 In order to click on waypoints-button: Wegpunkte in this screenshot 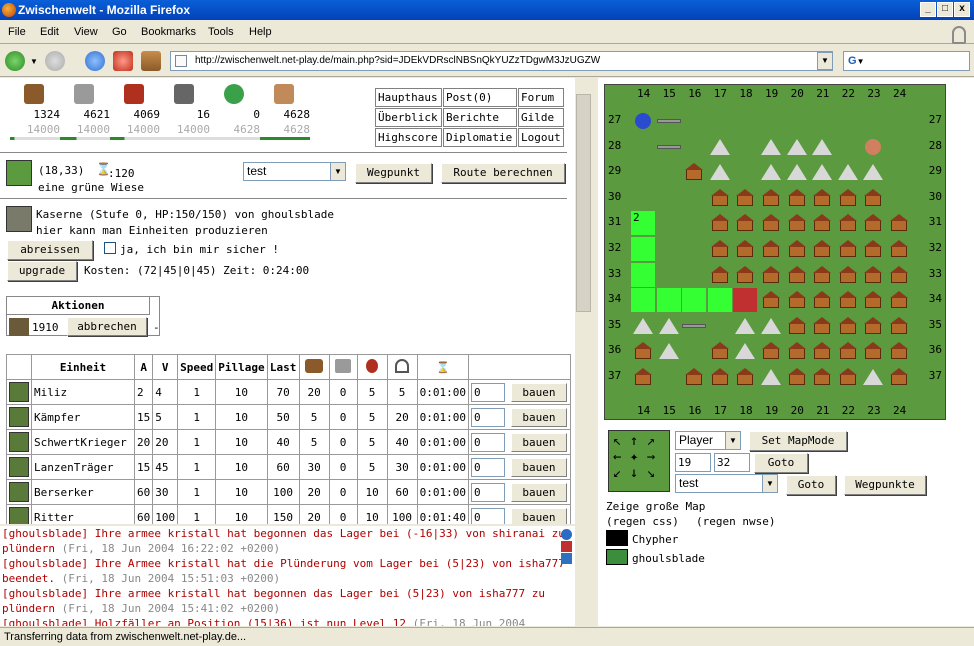, I will do `click(885, 485)`.